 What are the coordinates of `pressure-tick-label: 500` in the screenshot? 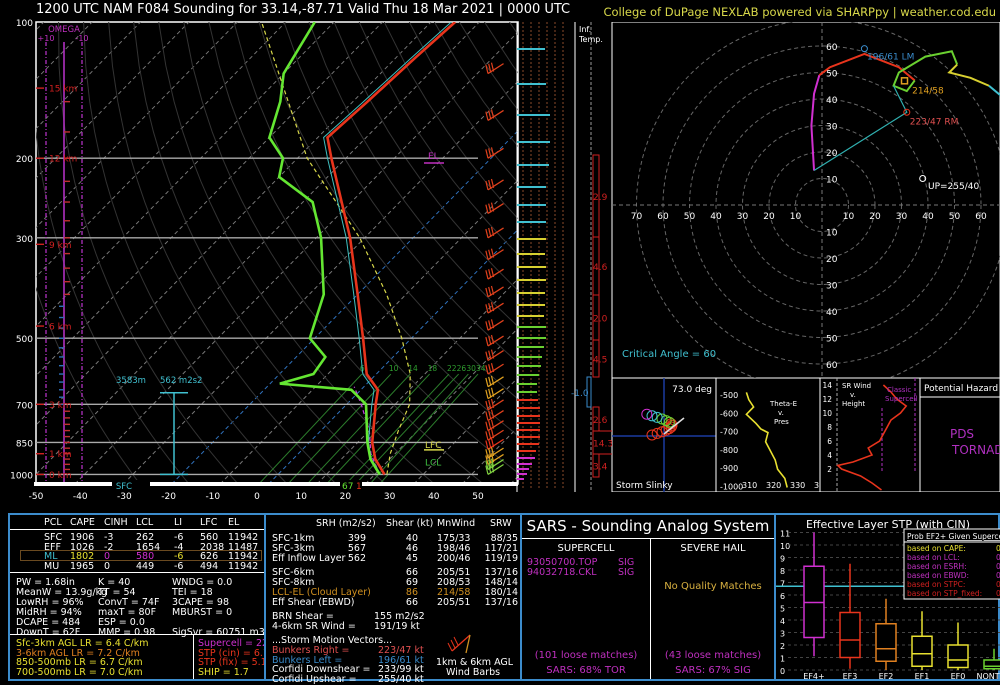 It's located at (24, 340).